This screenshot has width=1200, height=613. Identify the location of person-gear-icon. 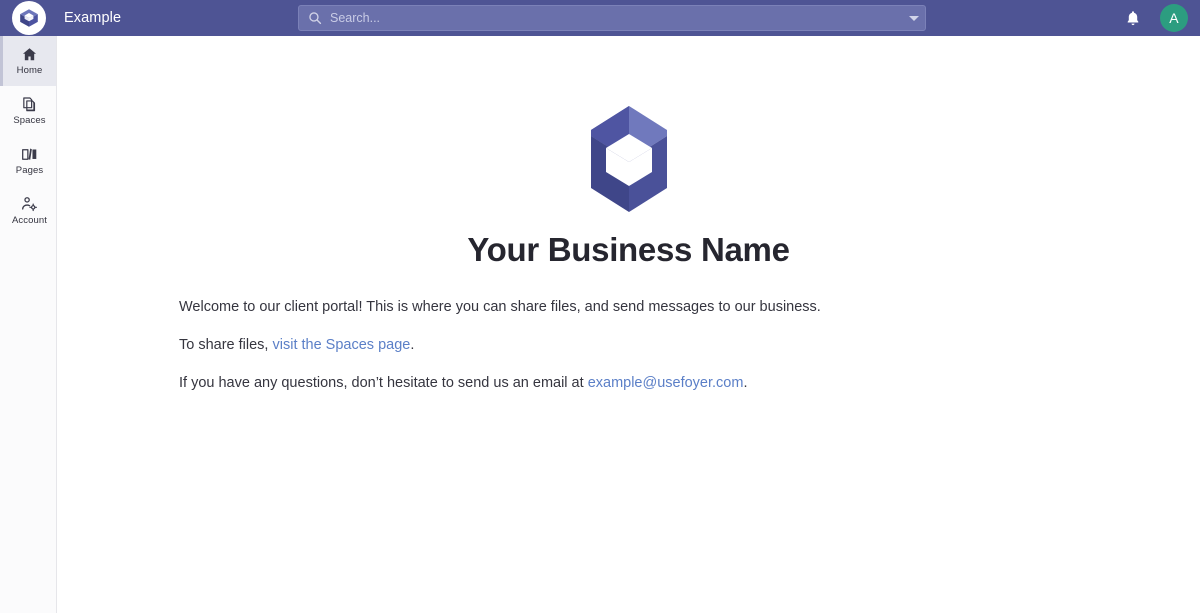
(29, 204).